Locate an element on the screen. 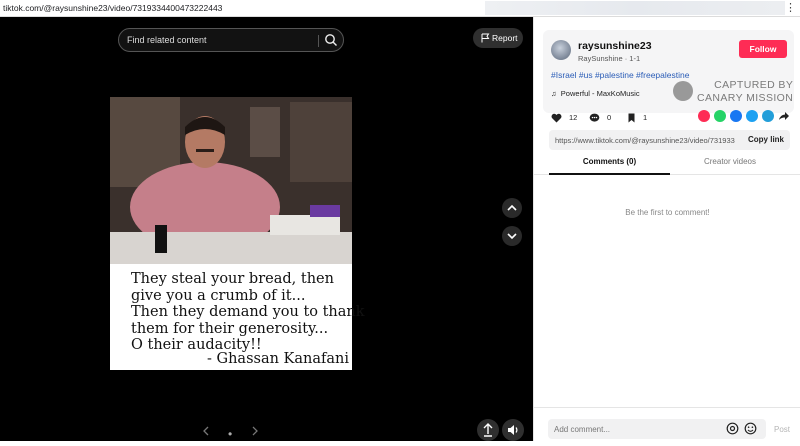  bookmark-icon is located at coordinates (631, 118).